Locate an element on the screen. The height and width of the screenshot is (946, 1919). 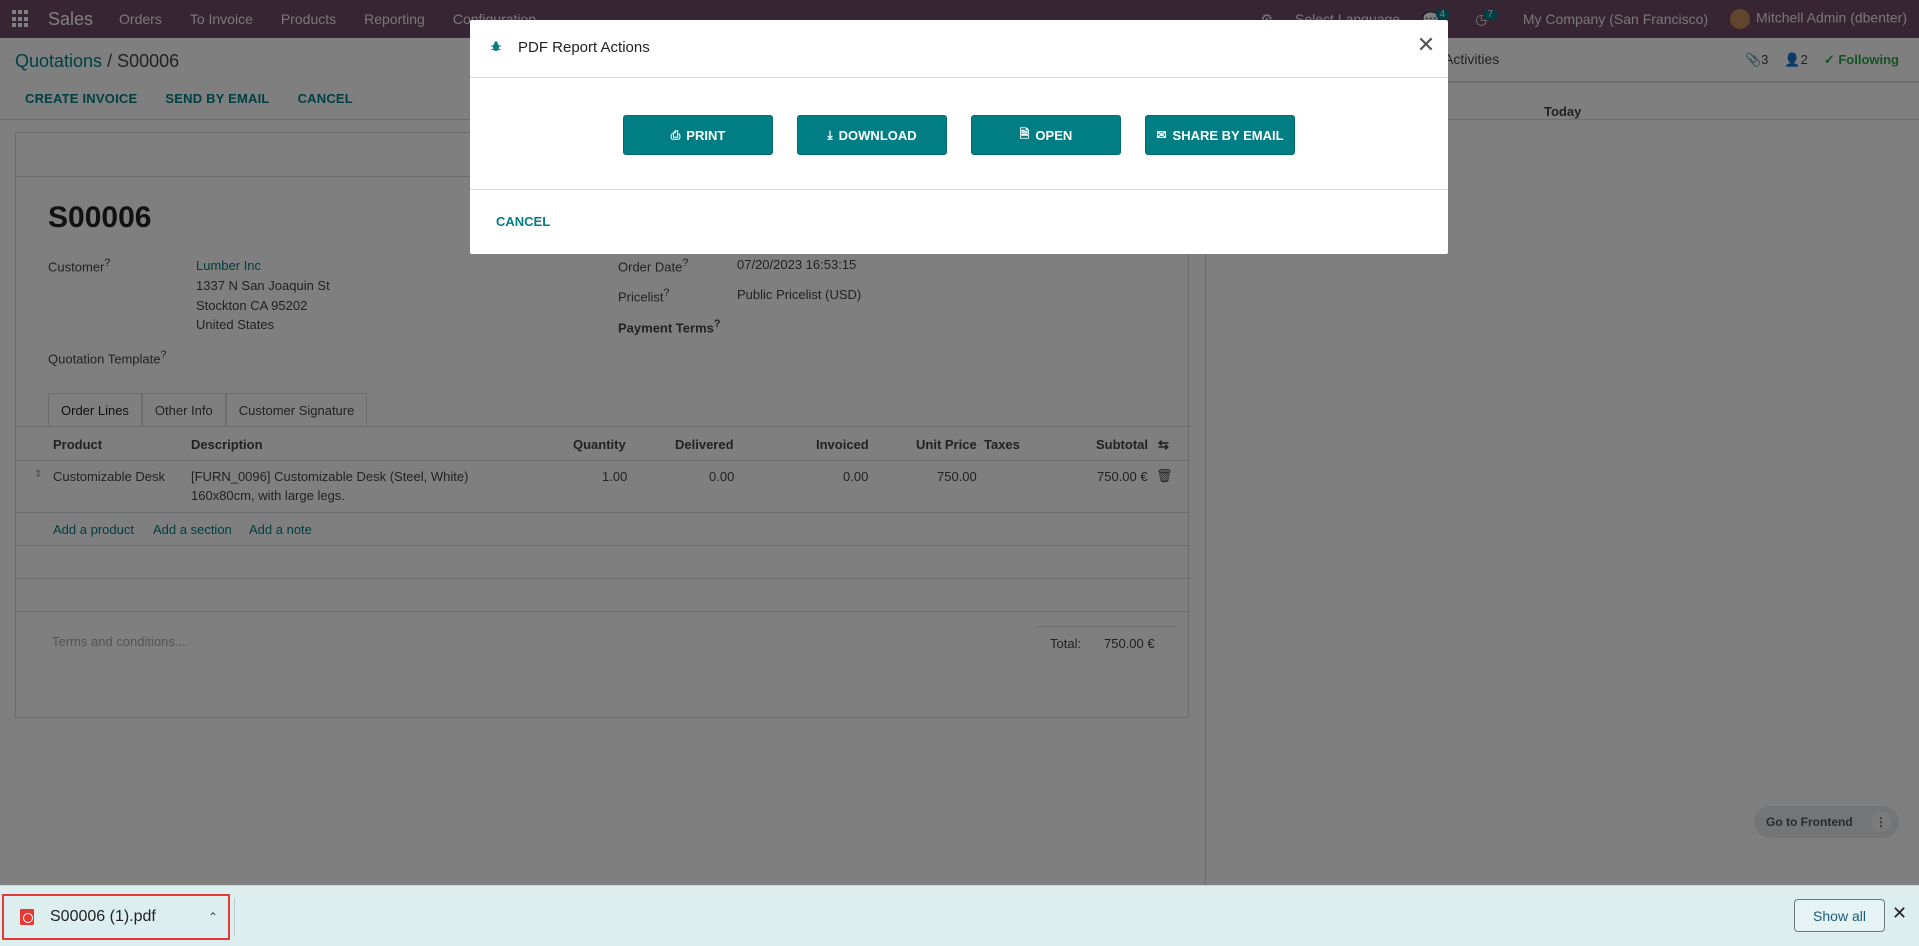
close-download-bar-icon: ✕ is located at coordinates (1899, 913).